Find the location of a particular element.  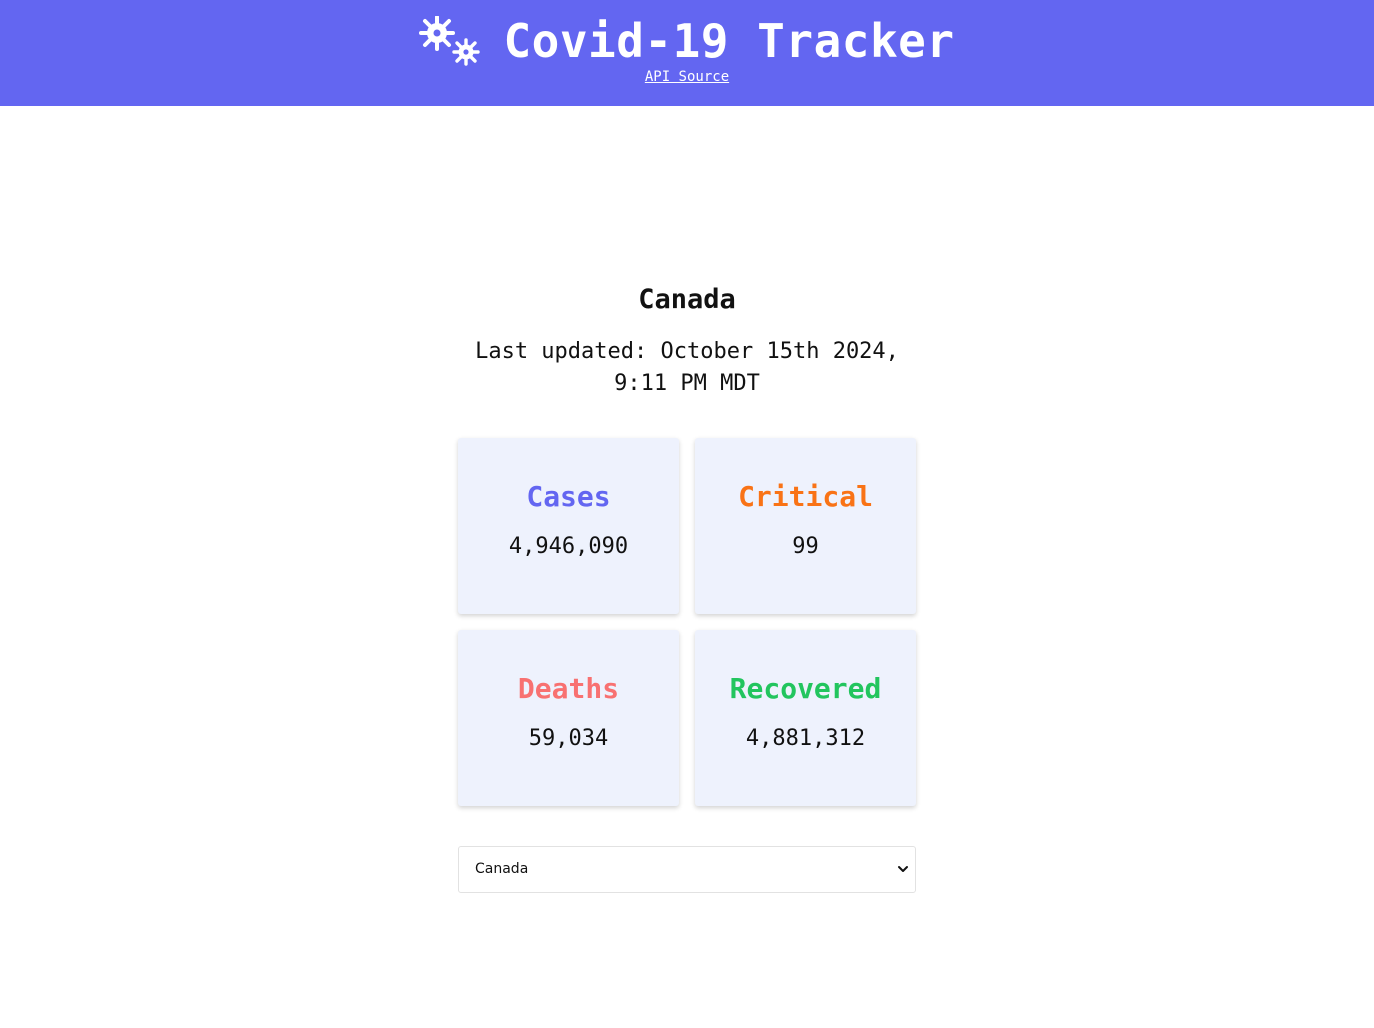

api-source-link: API Source is located at coordinates (687, 77).